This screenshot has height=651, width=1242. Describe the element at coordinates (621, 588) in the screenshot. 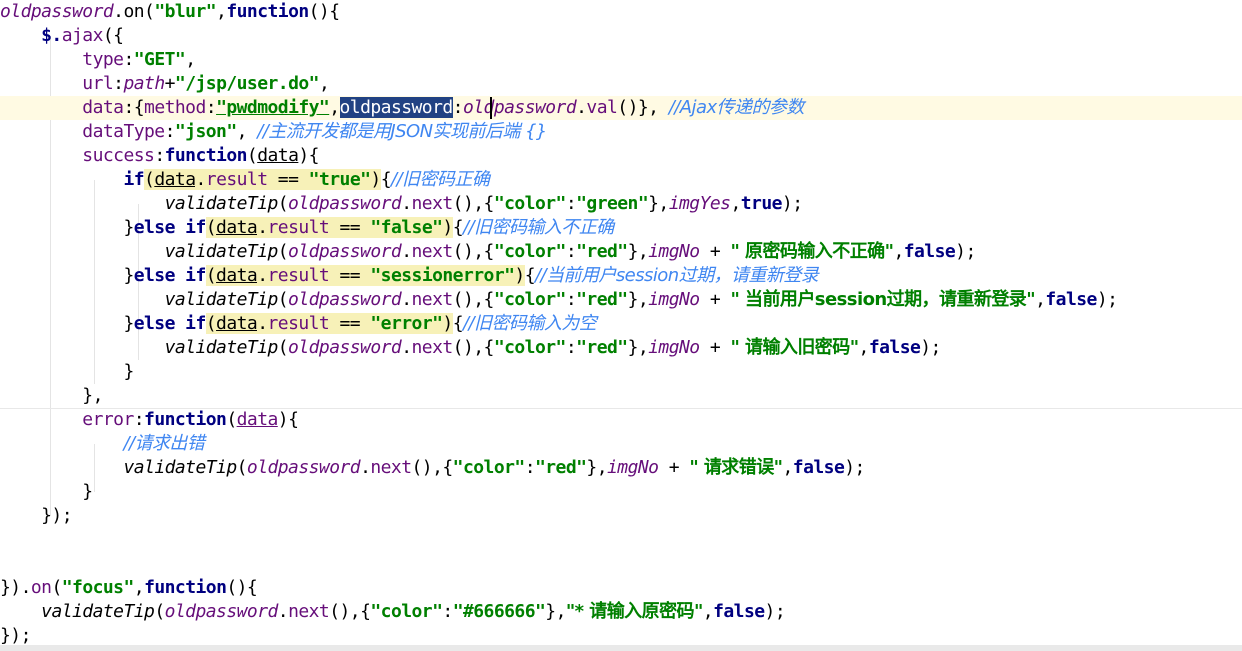

I see `code-line: }).on("focus",function(){` at that location.